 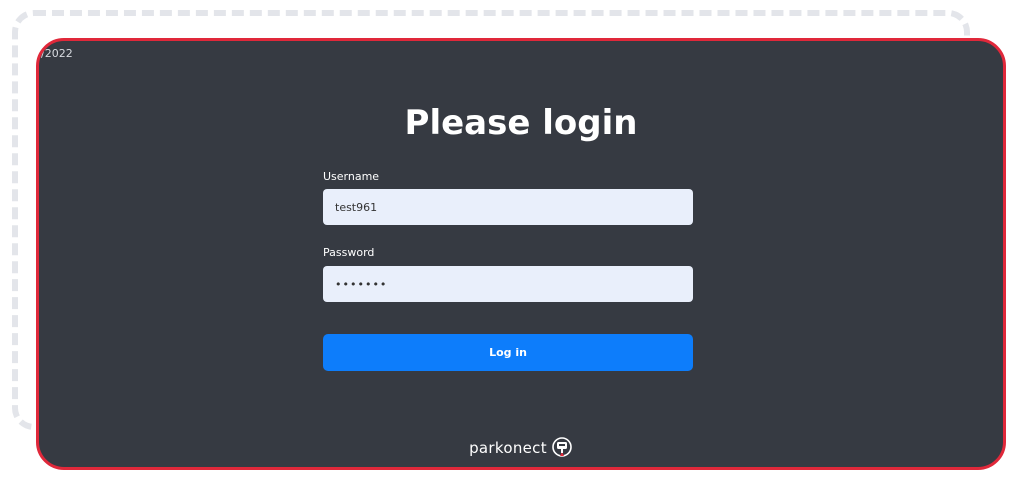 What do you see at coordinates (521, 123) in the screenshot?
I see `page-title: Please login` at bounding box center [521, 123].